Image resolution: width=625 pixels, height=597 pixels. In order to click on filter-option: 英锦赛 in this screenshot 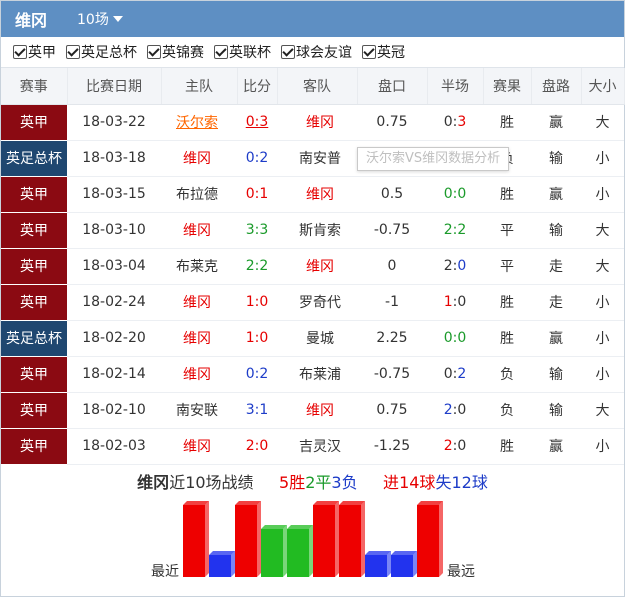, I will do `click(175, 52)`.